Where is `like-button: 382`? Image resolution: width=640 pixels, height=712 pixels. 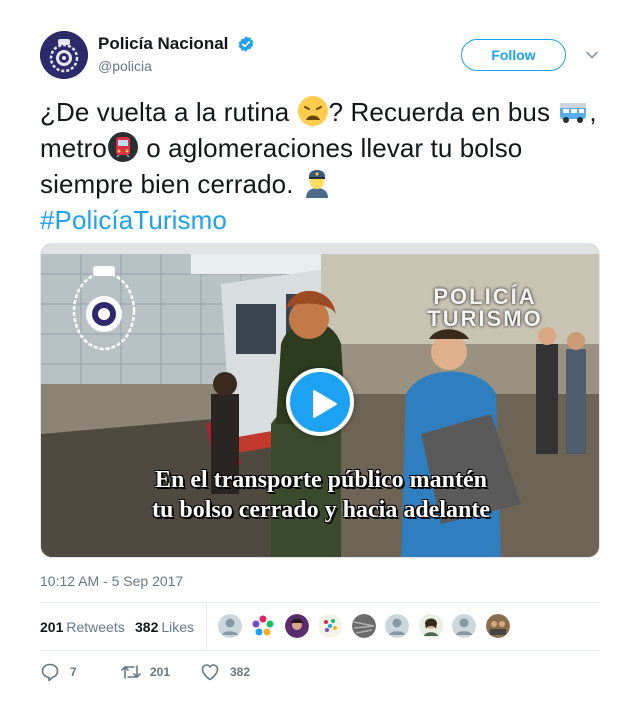 like-button: 382 is located at coordinates (240, 672).